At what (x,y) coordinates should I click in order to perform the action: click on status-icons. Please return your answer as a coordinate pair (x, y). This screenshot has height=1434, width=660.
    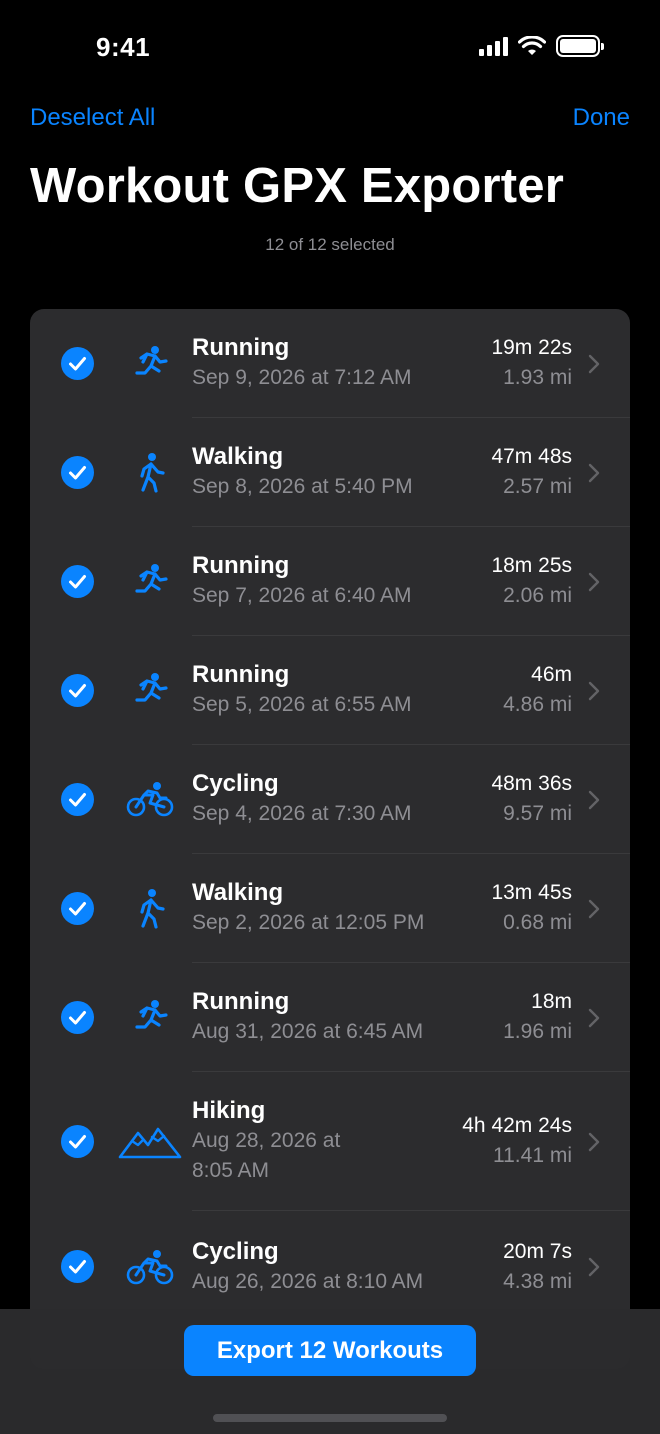
    Looking at the image, I should click on (541, 46).